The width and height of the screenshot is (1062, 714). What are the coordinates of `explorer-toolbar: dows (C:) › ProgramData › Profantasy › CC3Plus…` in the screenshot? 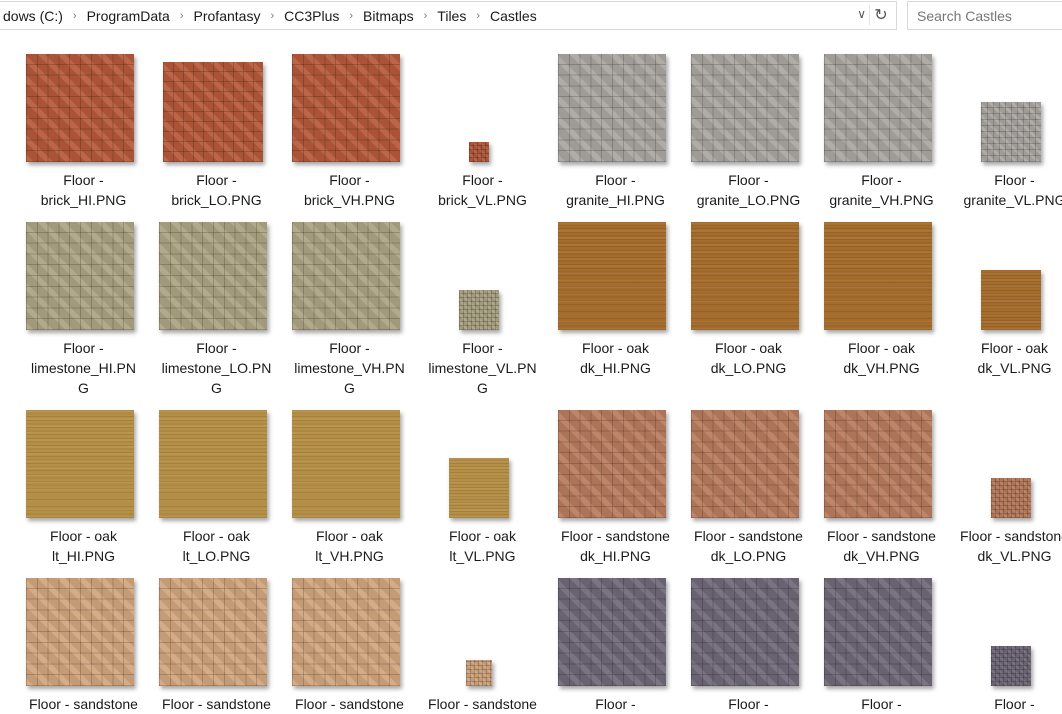 It's located at (531, 16).